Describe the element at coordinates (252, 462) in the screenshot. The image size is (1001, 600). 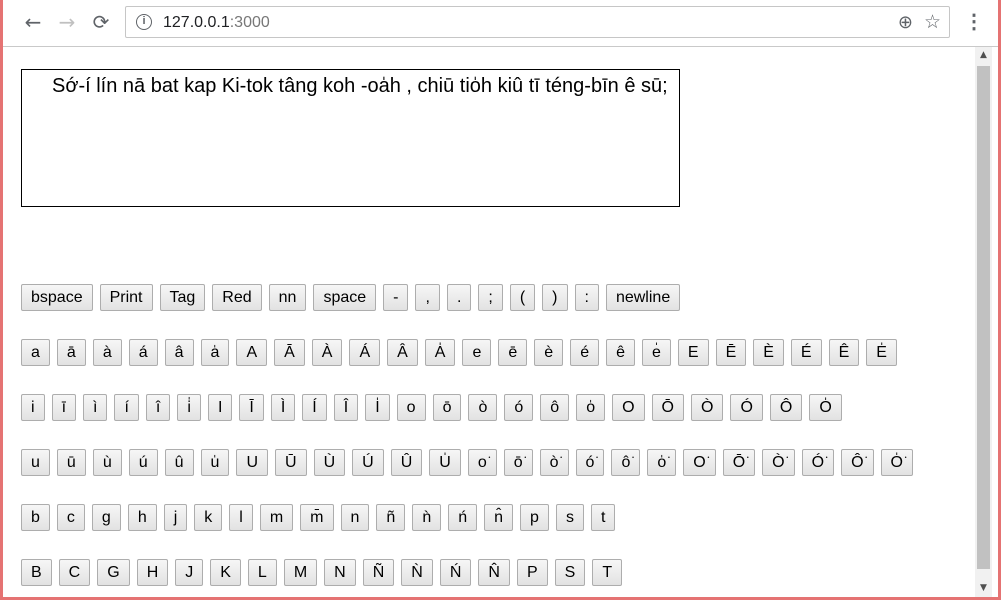
I see `character-key-button: U` at that location.